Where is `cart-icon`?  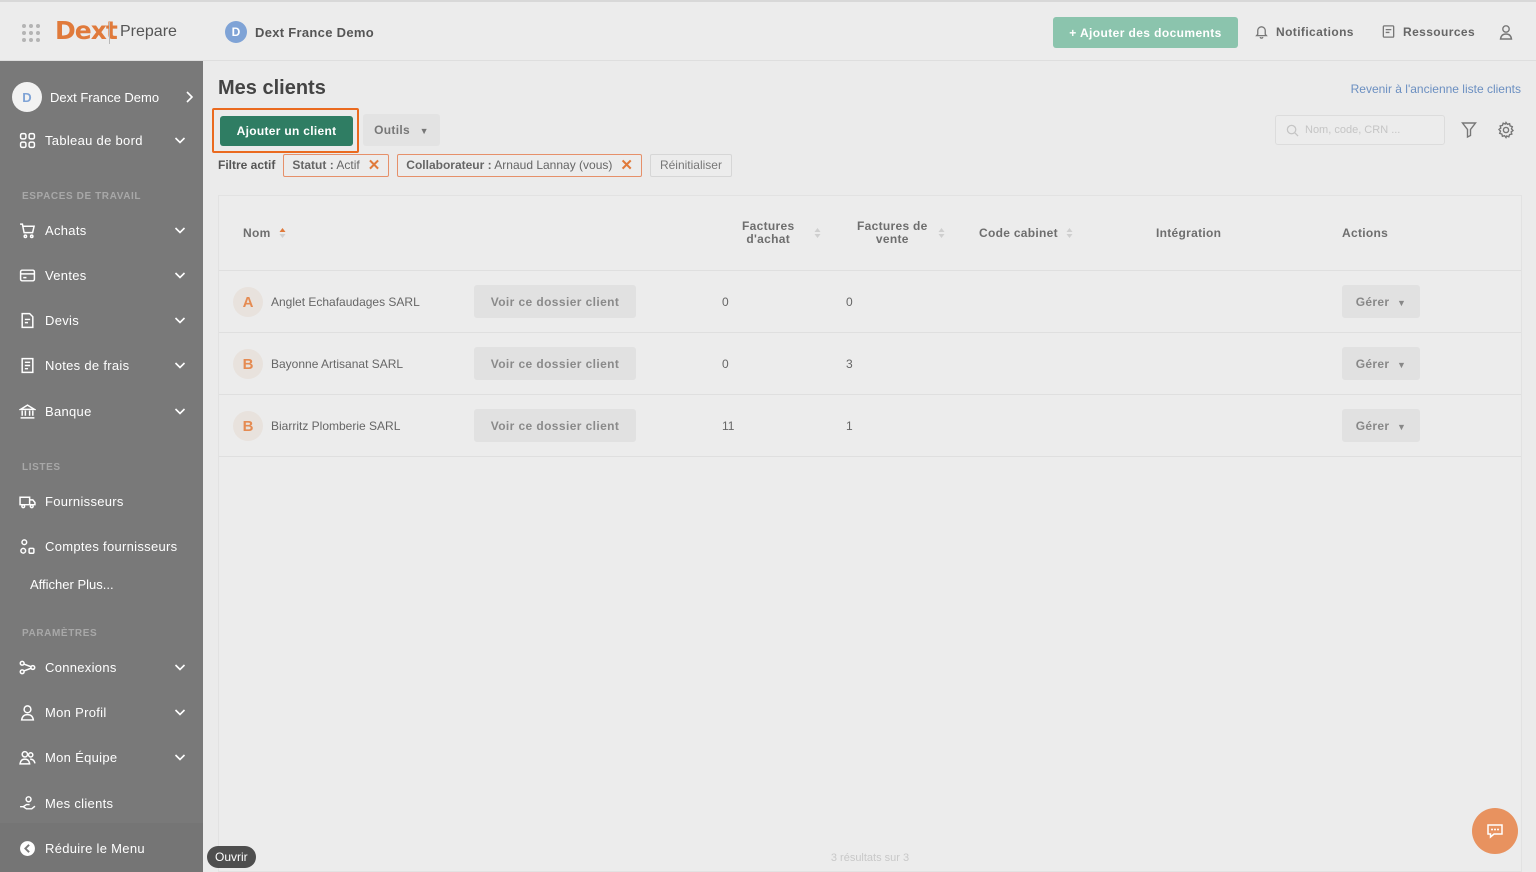
cart-icon is located at coordinates (27, 230).